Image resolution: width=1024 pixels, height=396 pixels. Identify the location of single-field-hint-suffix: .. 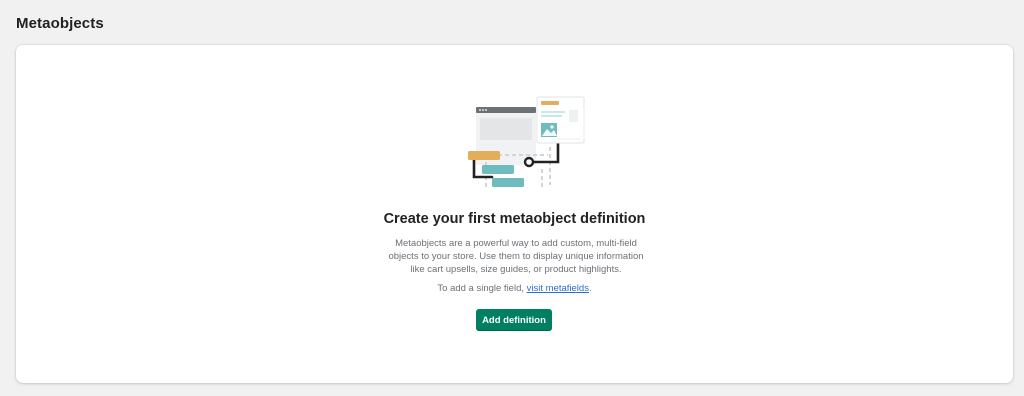
(590, 288).